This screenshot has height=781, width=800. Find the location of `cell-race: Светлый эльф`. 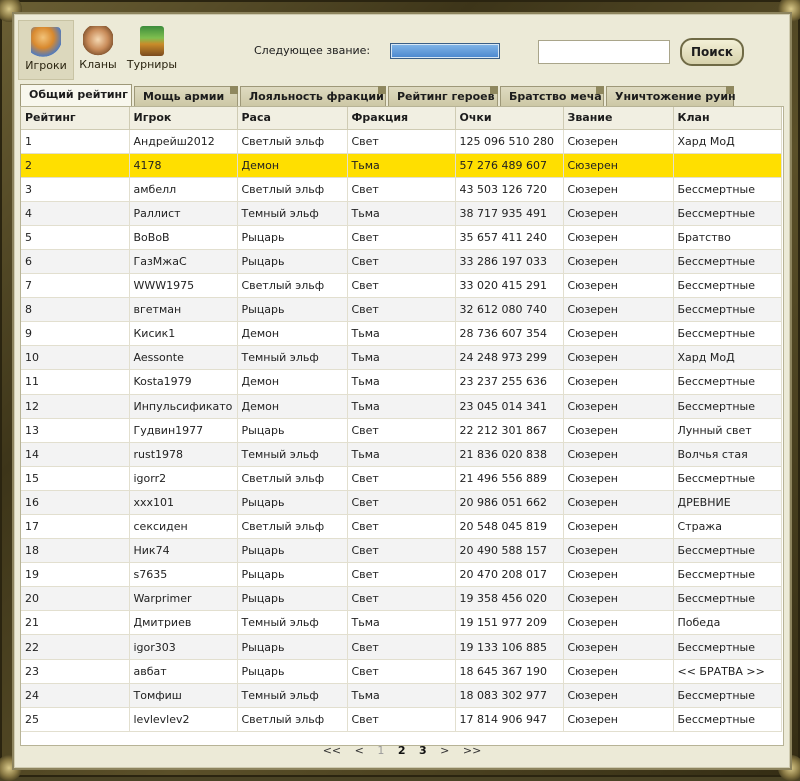

cell-race: Светлый эльф is located at coordinates (292, 189).